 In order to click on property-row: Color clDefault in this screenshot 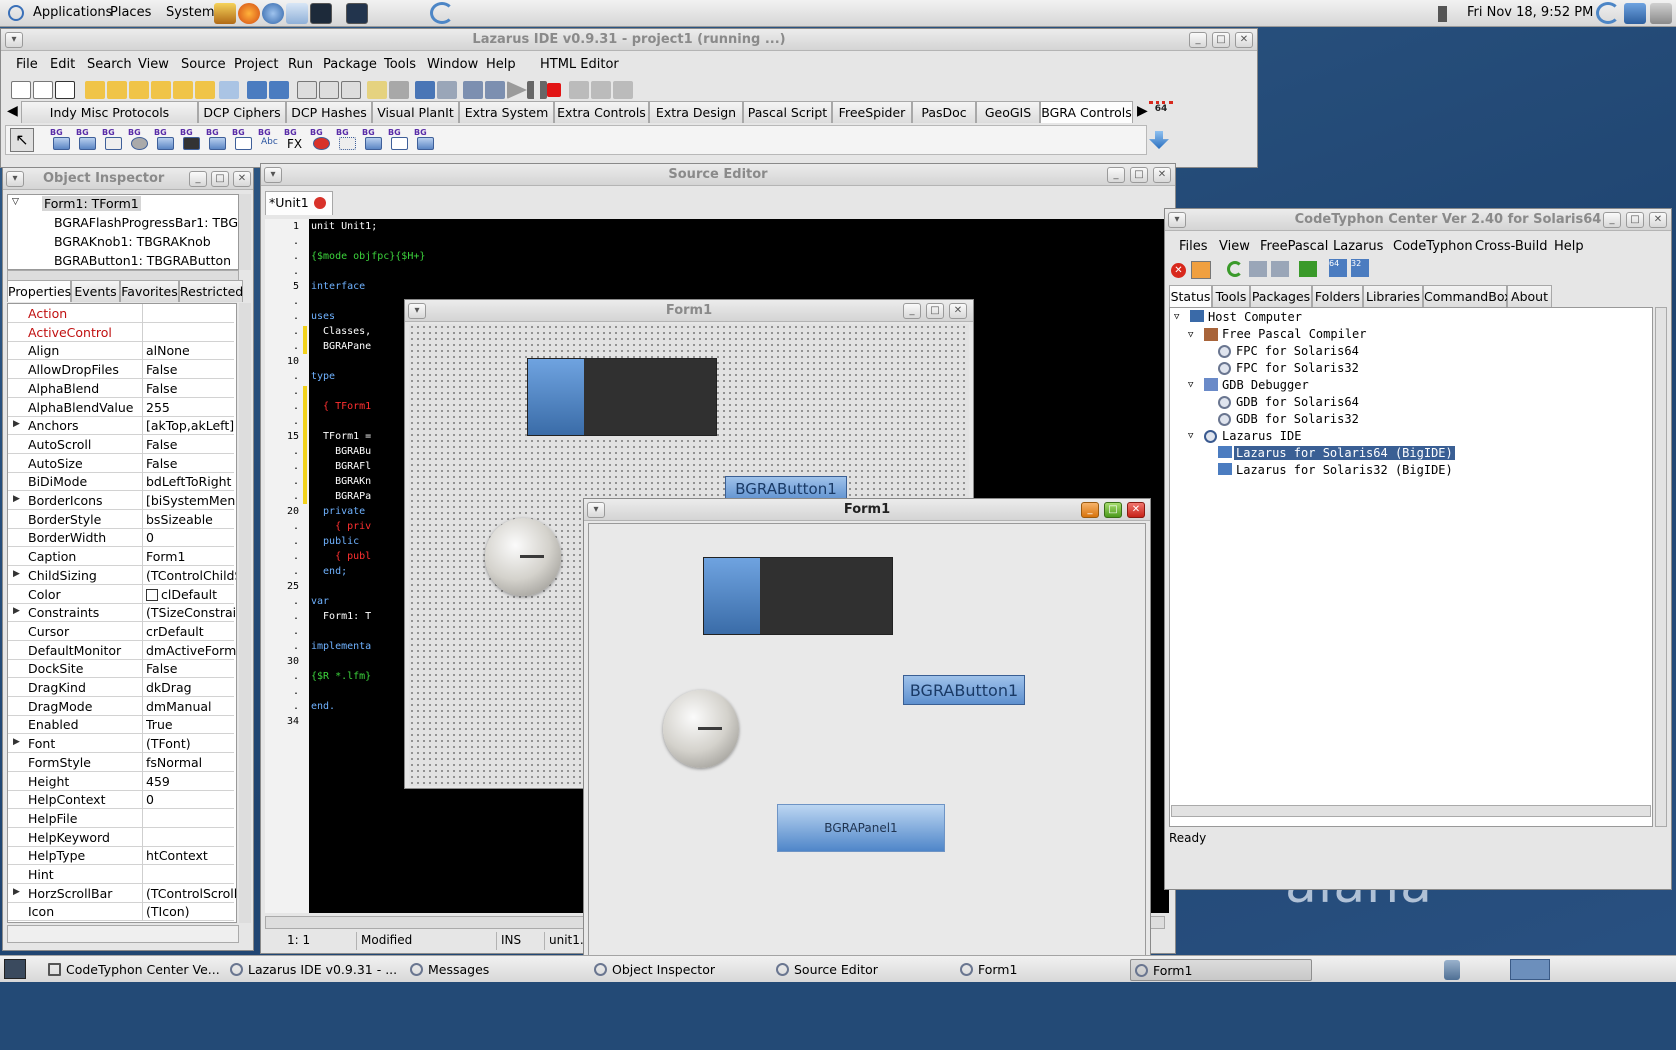, I will do `click(121, 594)`.